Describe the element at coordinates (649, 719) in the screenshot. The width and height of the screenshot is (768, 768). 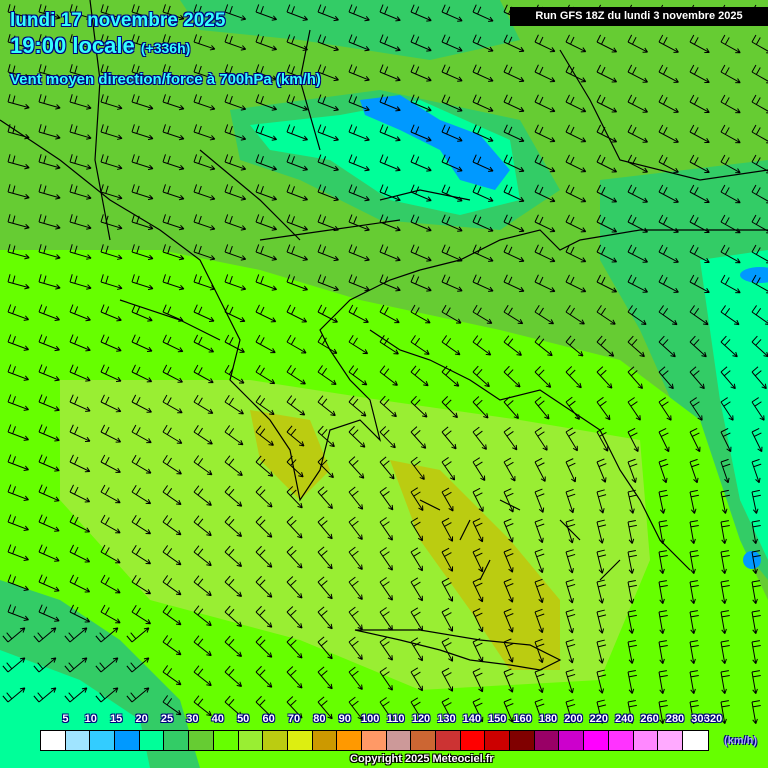
I see `legend-label: 260` at that location.